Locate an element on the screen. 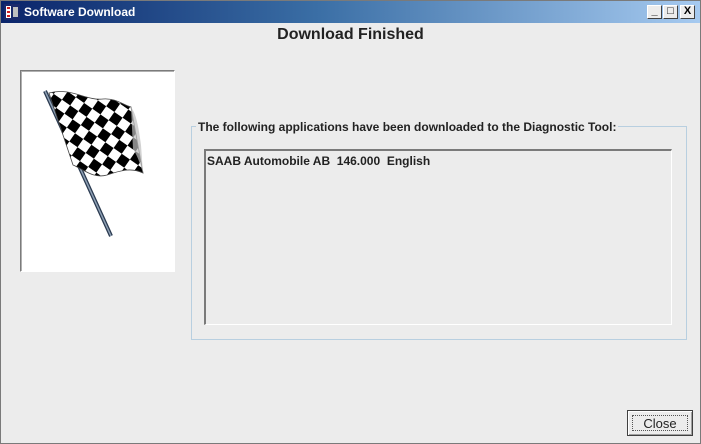 The width and height of the screenshot is (701, 444). flag-image-panel is located at coordinates (97, 171).